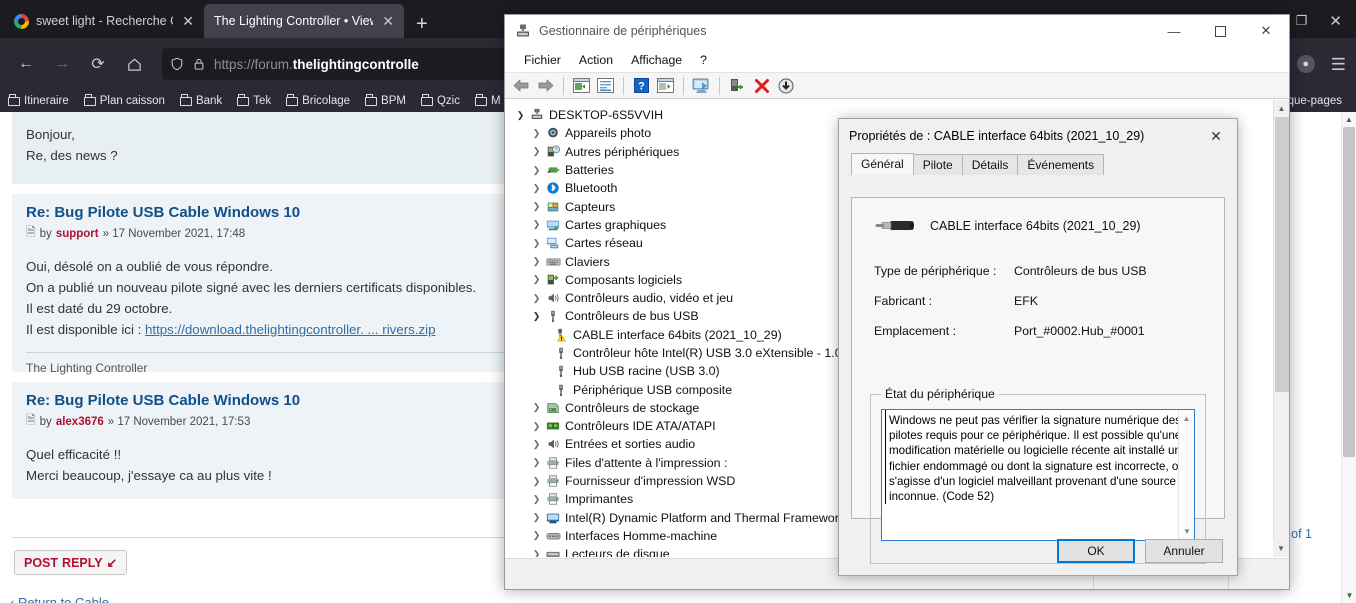  What do you see at coordinates (200, 100) in the screenshot?
I see `bookmark-bank: Bank` at bounding box center [200, 100].